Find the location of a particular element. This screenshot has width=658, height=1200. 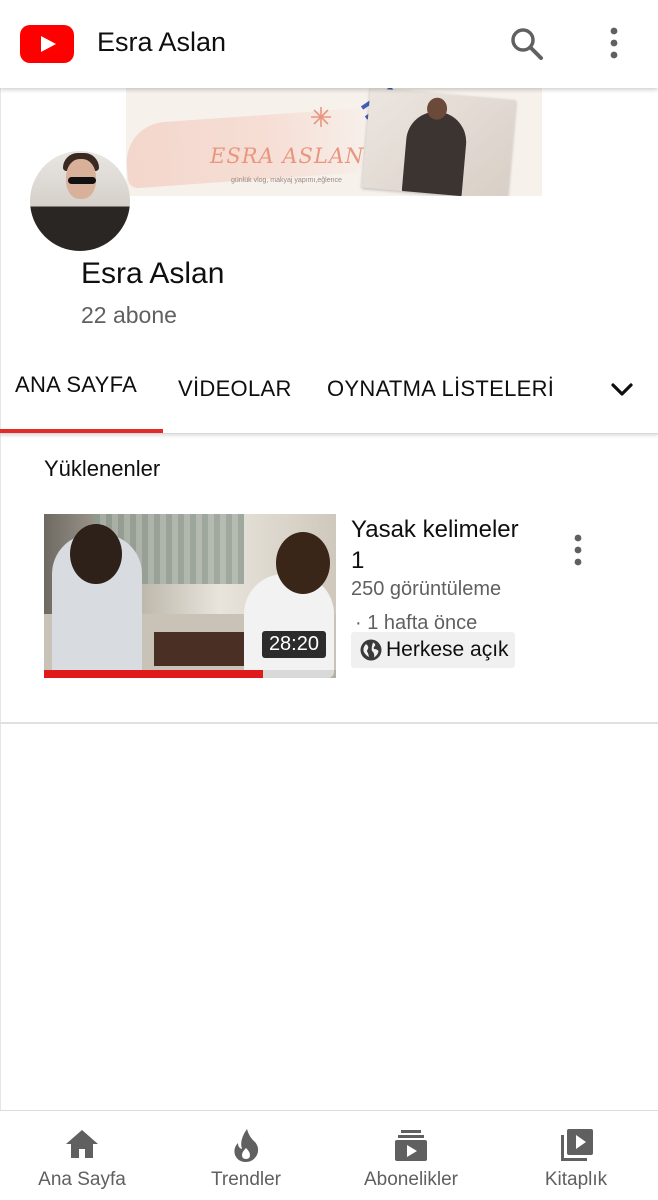

video-title: Yasak kelimeler 1 is located at coordinates (441, 545).